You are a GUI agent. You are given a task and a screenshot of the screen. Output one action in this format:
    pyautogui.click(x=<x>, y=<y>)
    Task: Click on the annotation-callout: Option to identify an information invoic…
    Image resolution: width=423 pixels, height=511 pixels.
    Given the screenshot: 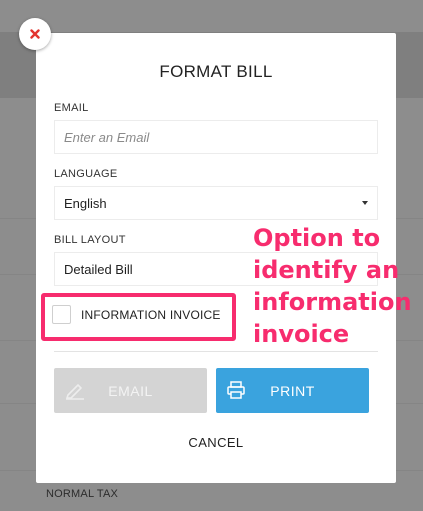 What is the action you would take?
    pyautogui.click(x=332, y=286)
    